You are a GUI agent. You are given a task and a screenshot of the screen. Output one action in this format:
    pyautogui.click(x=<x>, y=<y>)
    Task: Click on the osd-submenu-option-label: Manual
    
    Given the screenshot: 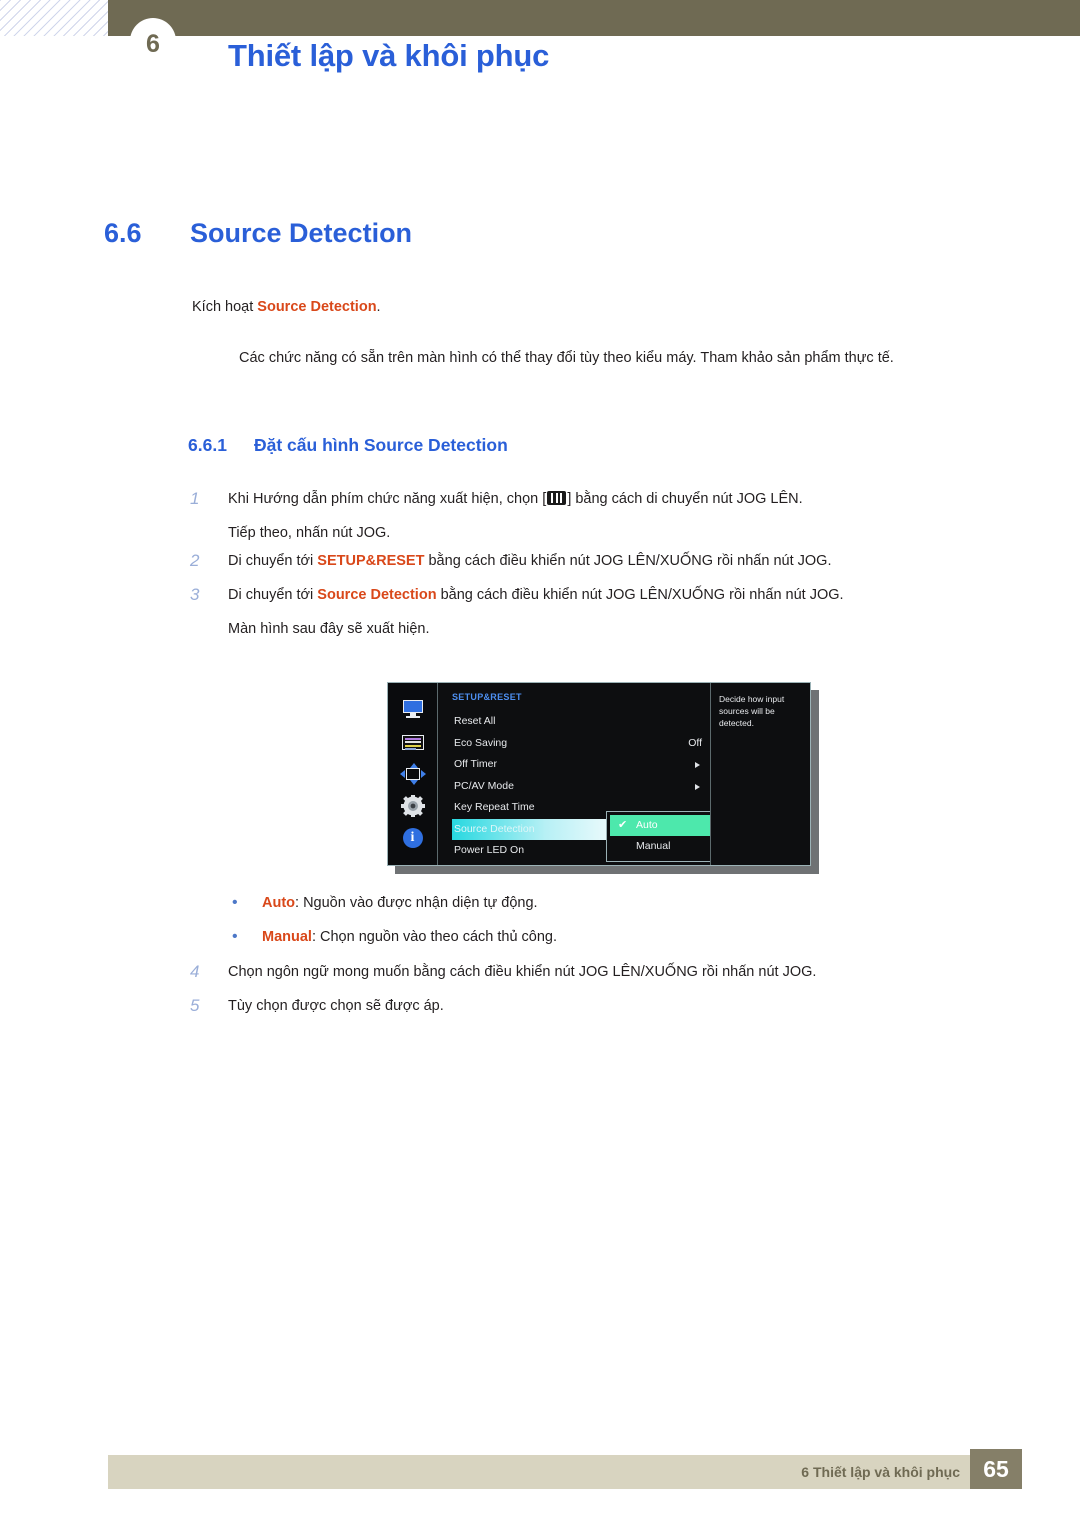 What is the action you would take?
    pyautogui.click(x=653, y=846)
    